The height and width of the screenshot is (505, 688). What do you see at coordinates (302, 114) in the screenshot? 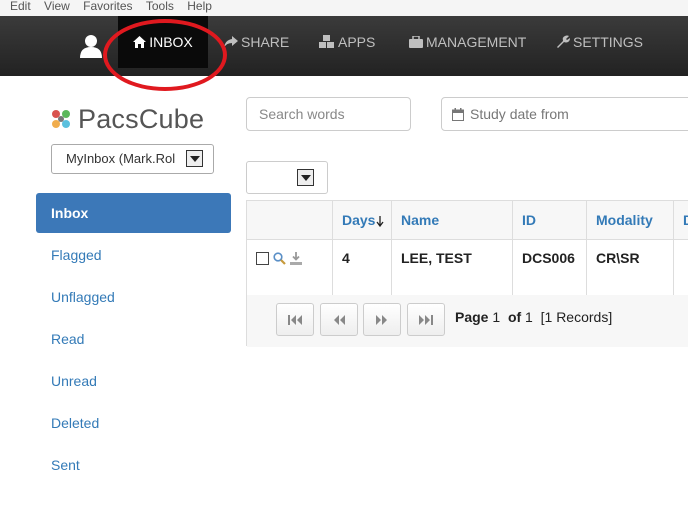
I see `search-placeholder: Search words` at bounding box center [302, 114].